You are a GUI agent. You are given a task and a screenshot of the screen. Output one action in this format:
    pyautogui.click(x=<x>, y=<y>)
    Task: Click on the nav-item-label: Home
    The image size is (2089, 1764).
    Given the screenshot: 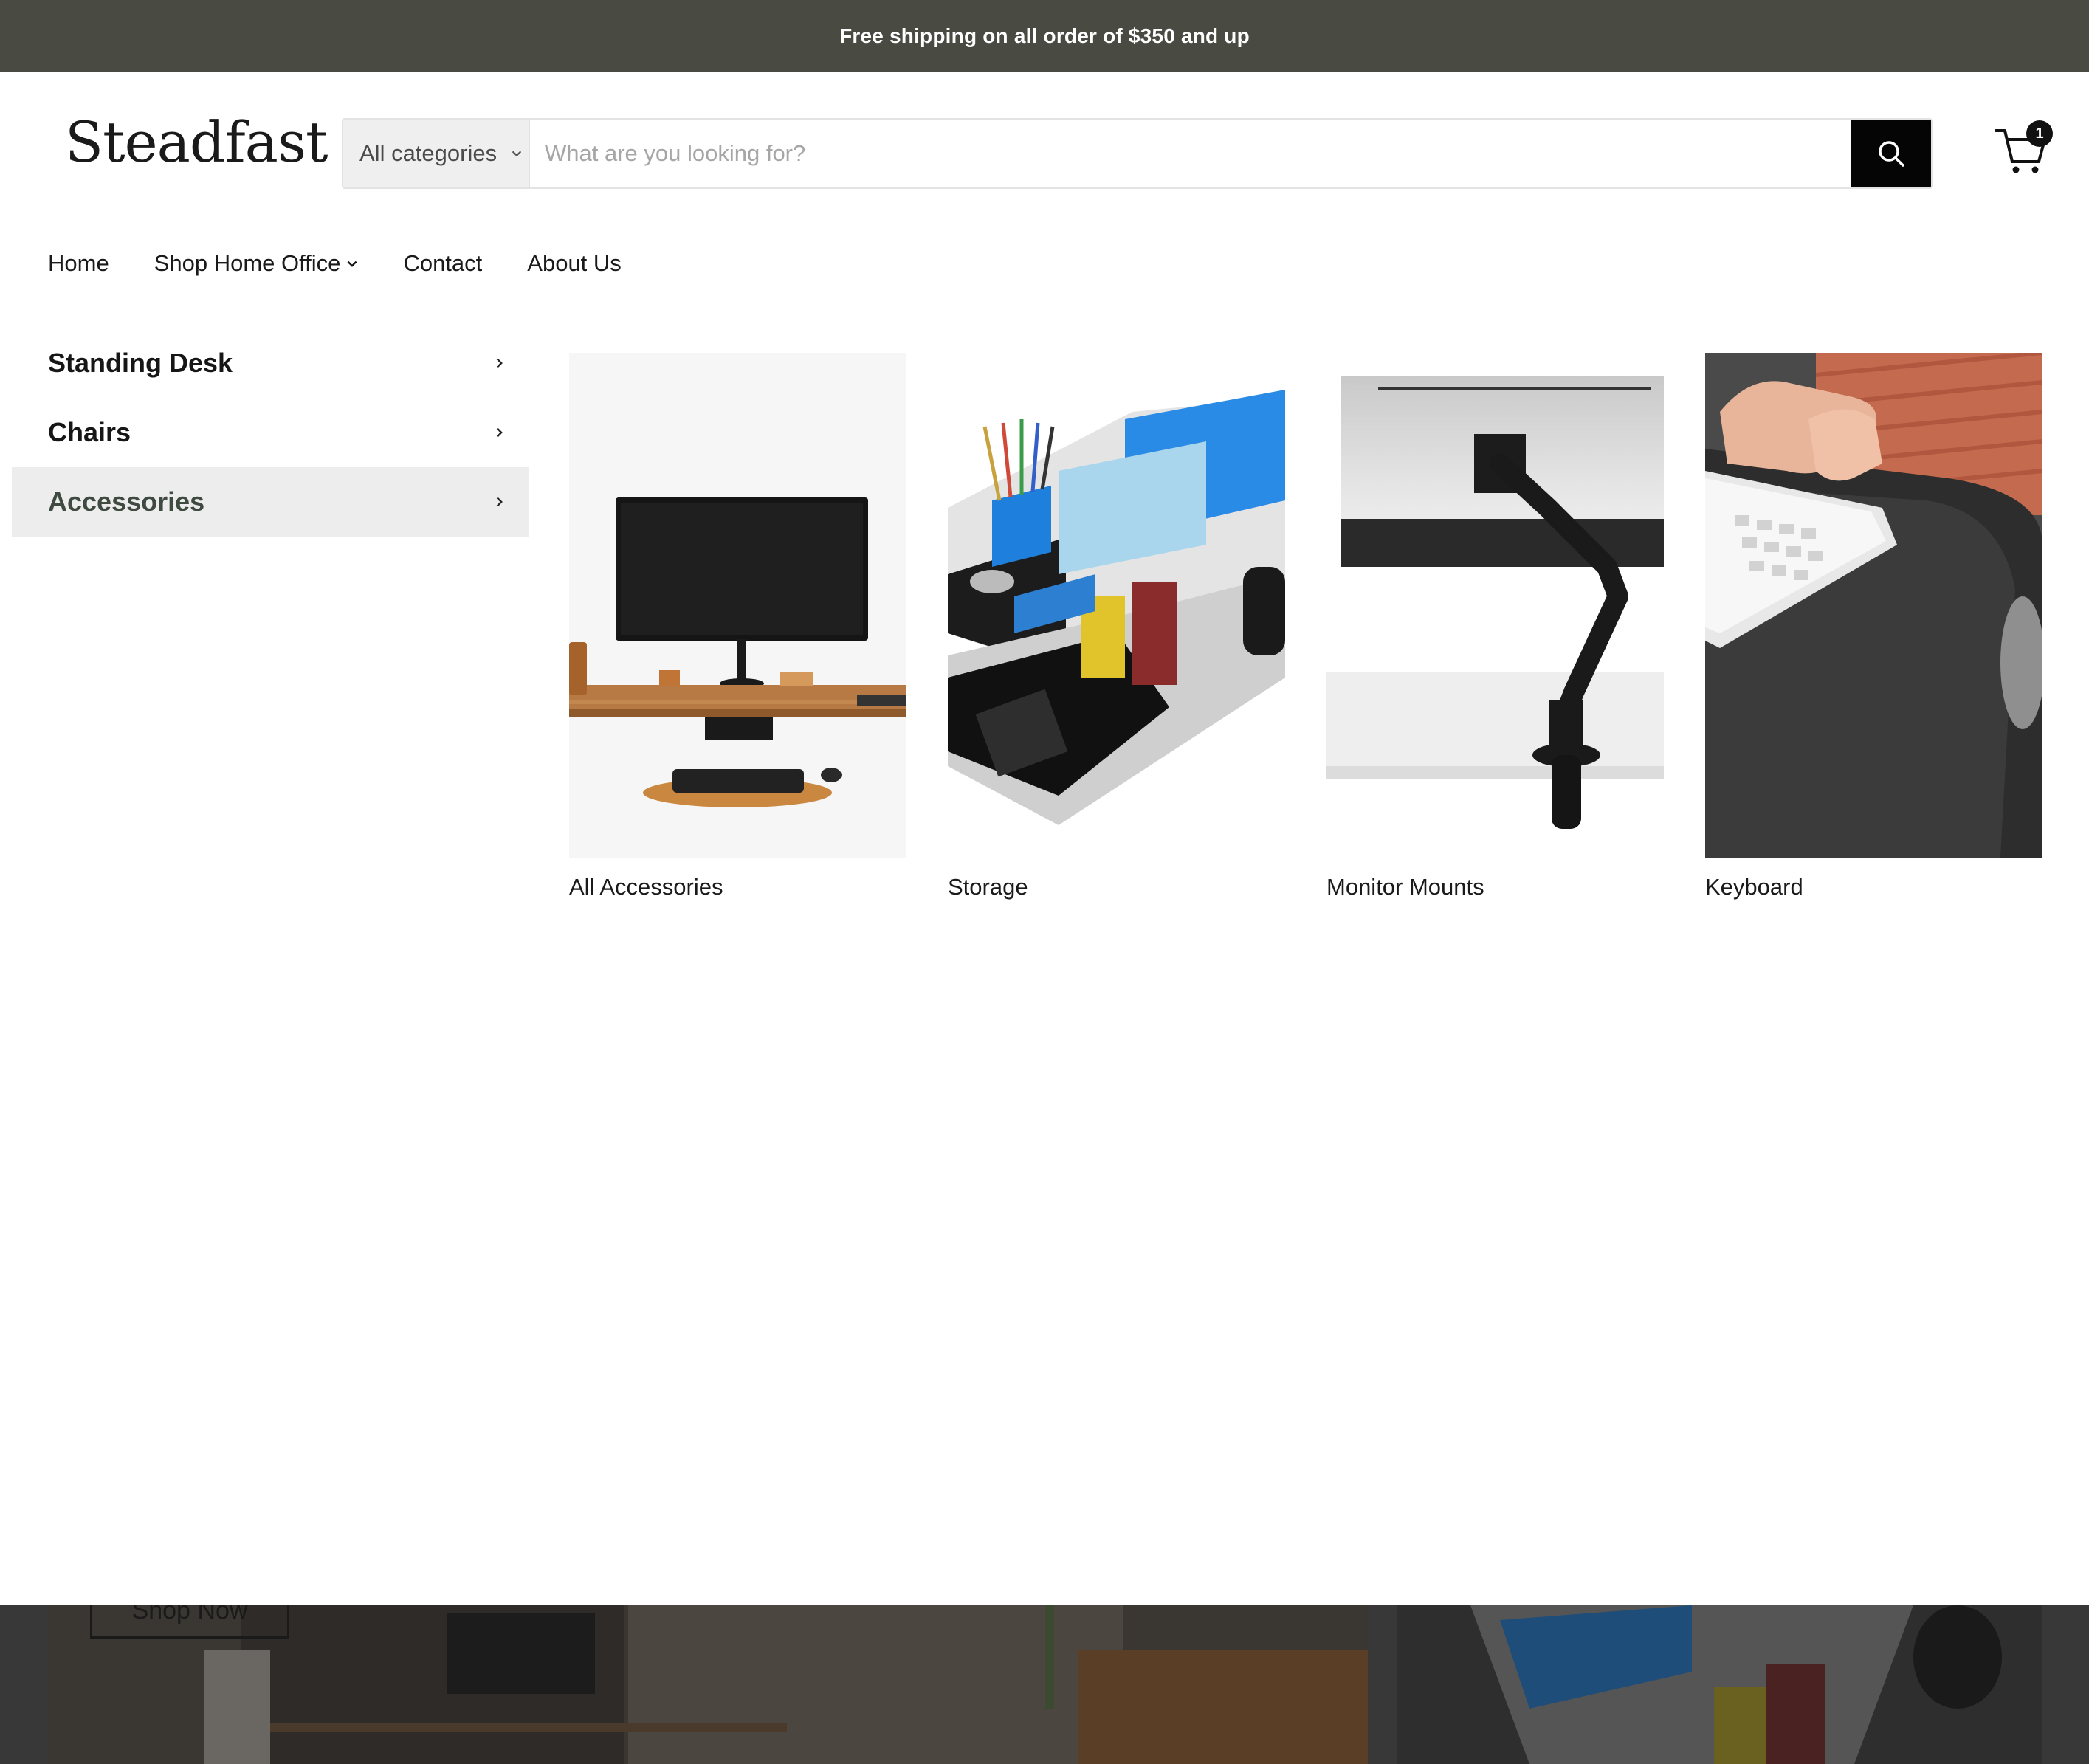 What is the action you would take?
    pyautogui.click(x=79, y=263)
    